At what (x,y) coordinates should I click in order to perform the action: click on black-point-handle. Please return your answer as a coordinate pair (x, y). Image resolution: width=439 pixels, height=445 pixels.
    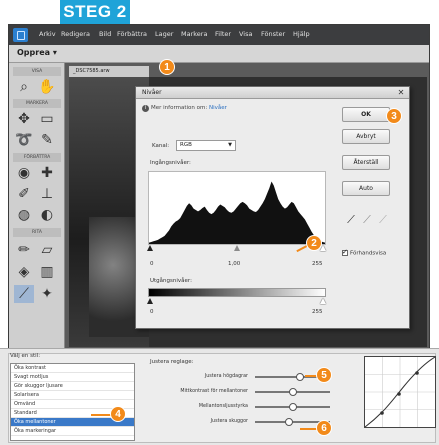
    Looking at the image, I should click on (150, 248).